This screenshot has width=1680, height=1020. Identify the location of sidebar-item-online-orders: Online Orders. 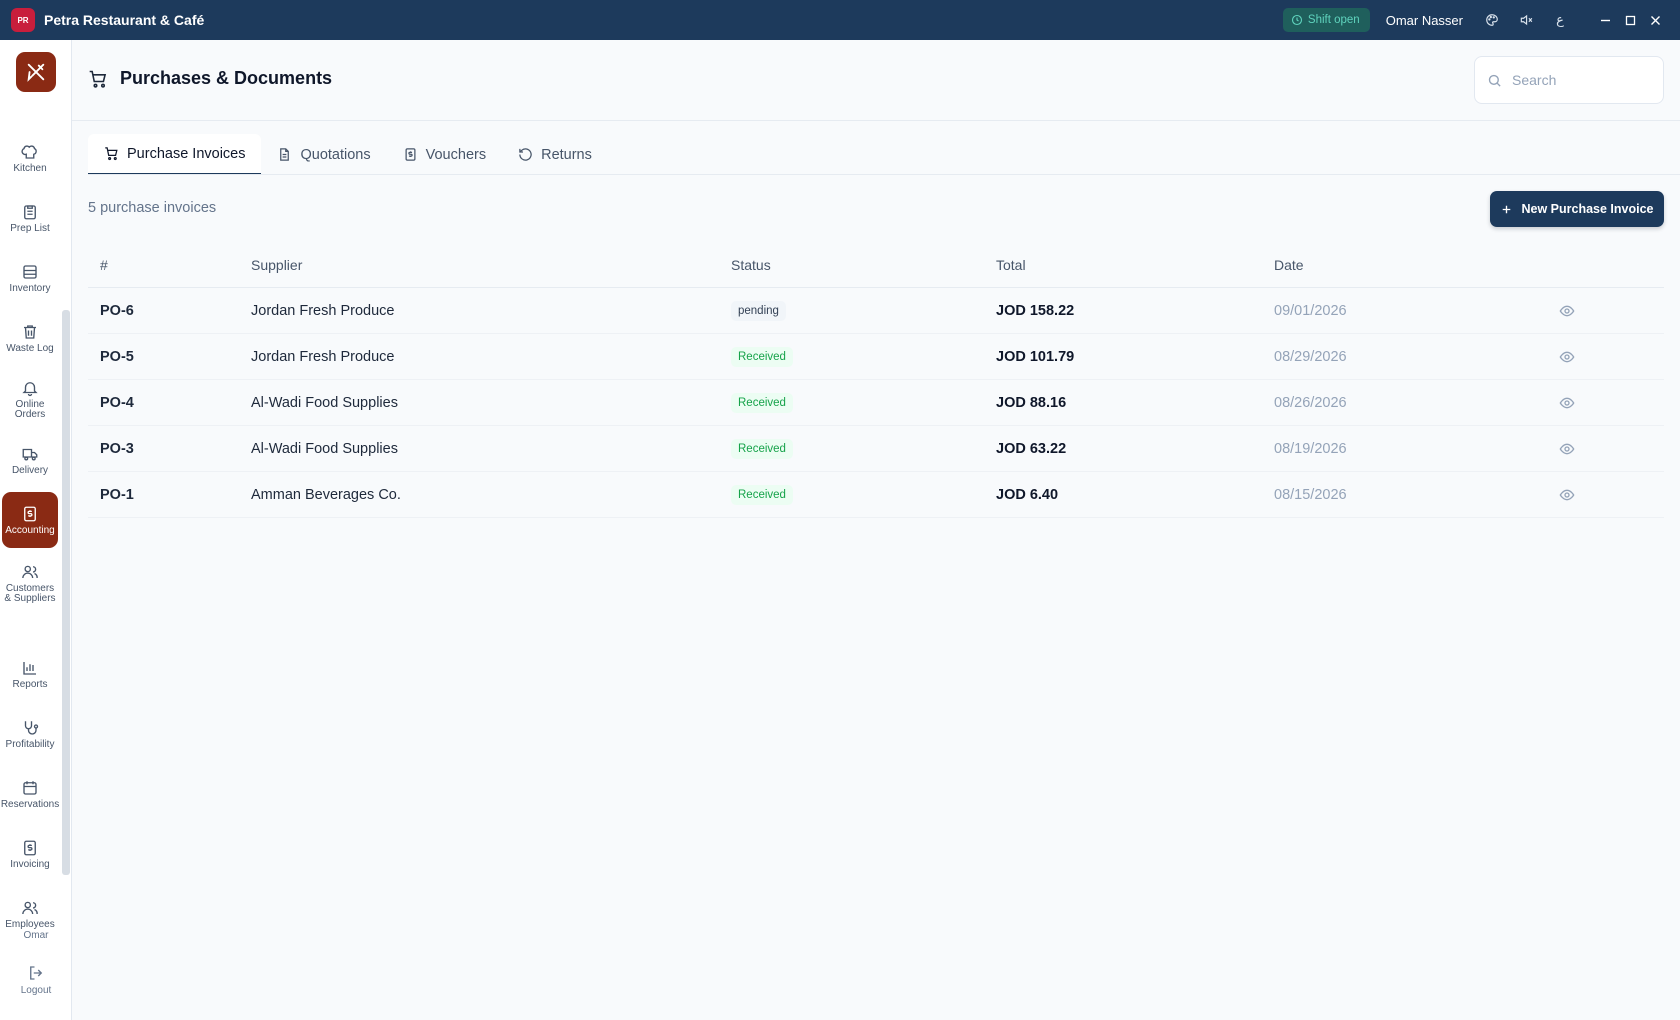
(30, 399).